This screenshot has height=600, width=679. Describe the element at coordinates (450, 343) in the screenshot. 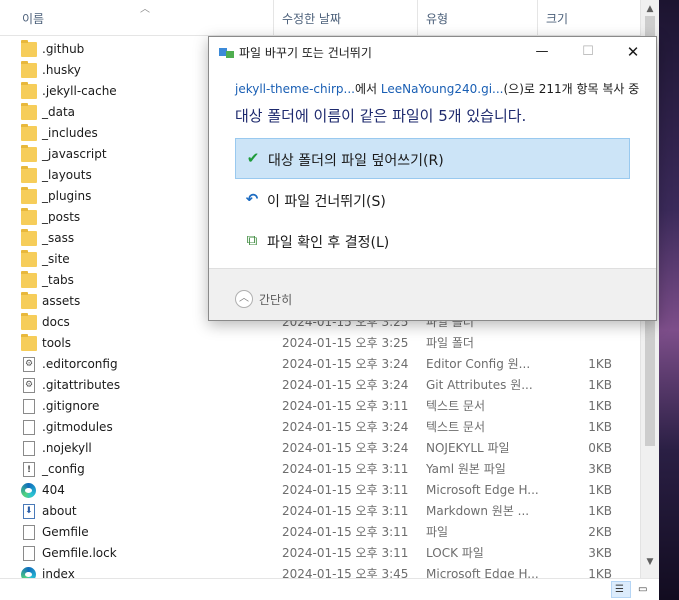

I see `file-type: 파일 폴더` at that location.